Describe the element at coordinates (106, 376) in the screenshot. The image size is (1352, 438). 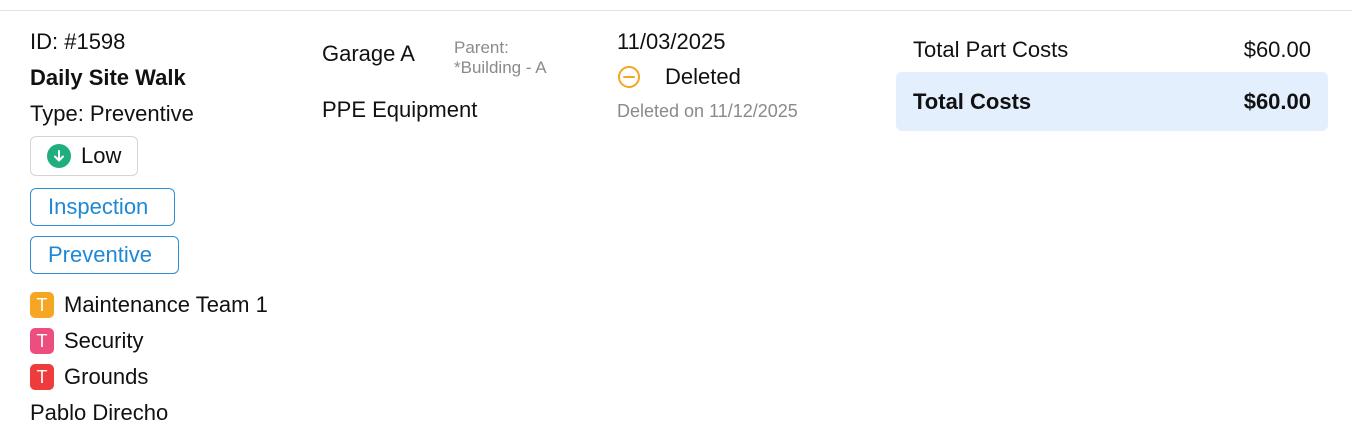
I see `team-name: Grounds` at that location.